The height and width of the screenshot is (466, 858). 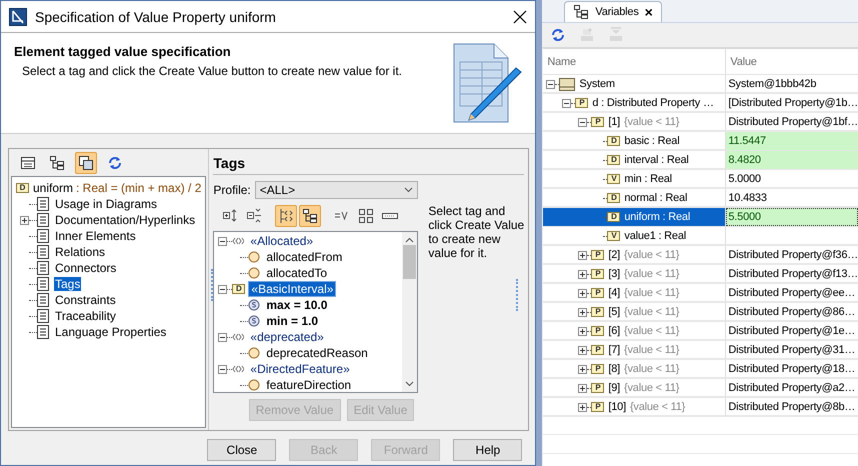 I want to click on variable-name: value1 : Real, so click(x=655, y=236).